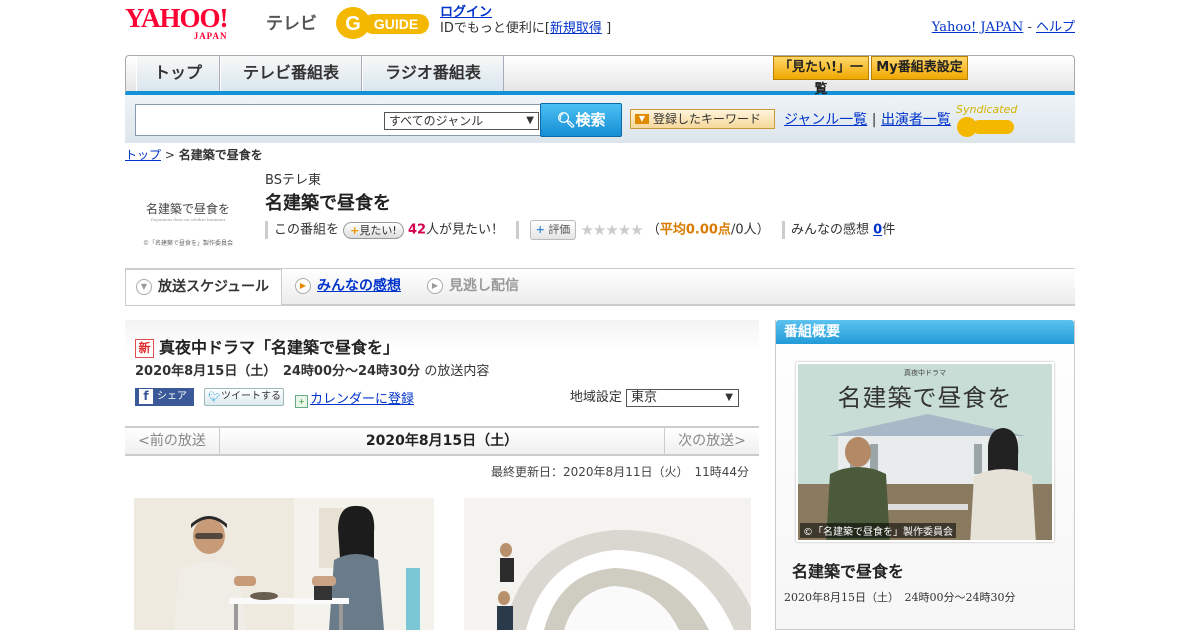 Image resolution: width=1200 pixels, height=630 pixels. Describe the element at coordinates (925, 373) in the screenshot. I see `poster-kicker: 真夜中ドラマ` at that location.